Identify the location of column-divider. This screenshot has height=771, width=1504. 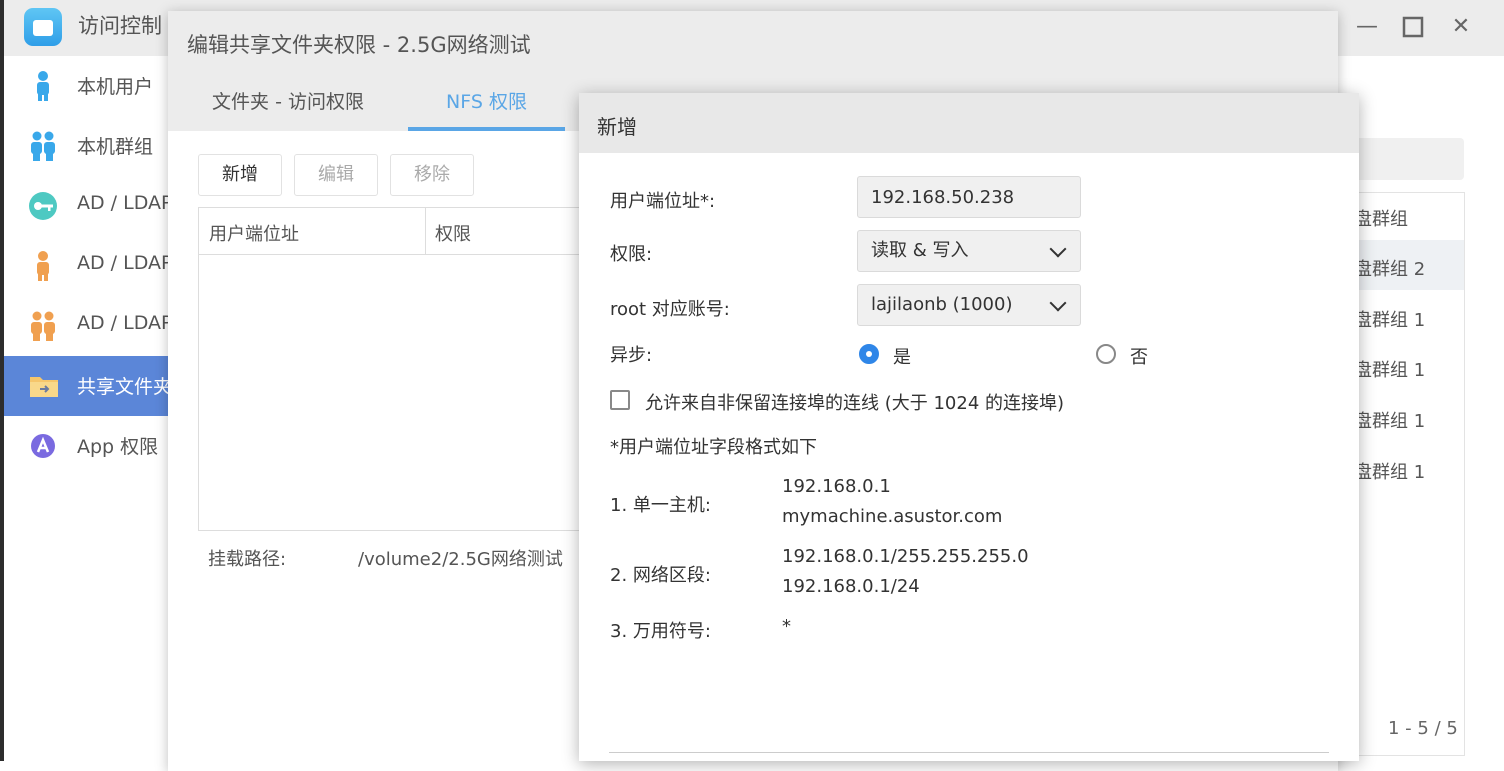
(425, 231).